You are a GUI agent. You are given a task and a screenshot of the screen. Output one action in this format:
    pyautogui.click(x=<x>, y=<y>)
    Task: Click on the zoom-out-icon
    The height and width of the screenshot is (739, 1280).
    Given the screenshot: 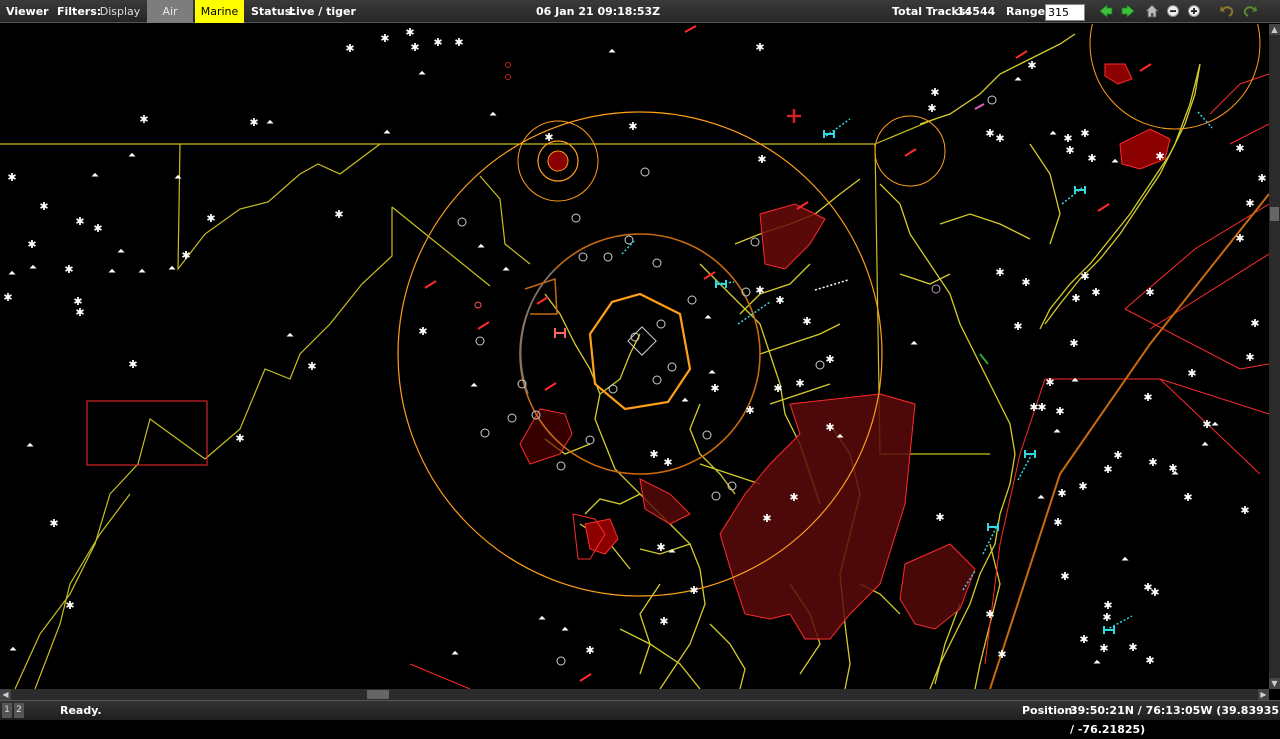 What is the action you would take?
    pyautogui.click(x=1173, y=11)
    